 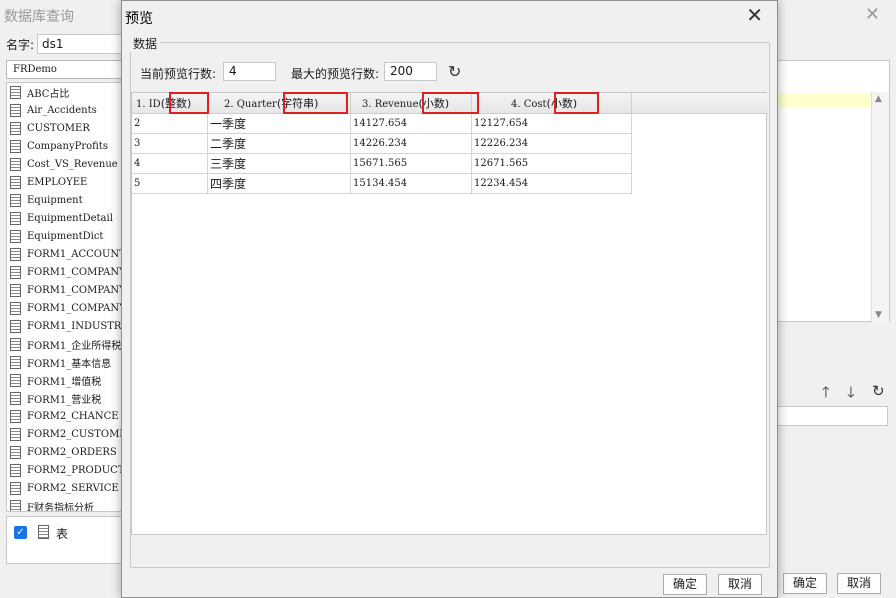 I want to click on column-header-cost: 4. Cost(小数), so click(x=552, y=103).